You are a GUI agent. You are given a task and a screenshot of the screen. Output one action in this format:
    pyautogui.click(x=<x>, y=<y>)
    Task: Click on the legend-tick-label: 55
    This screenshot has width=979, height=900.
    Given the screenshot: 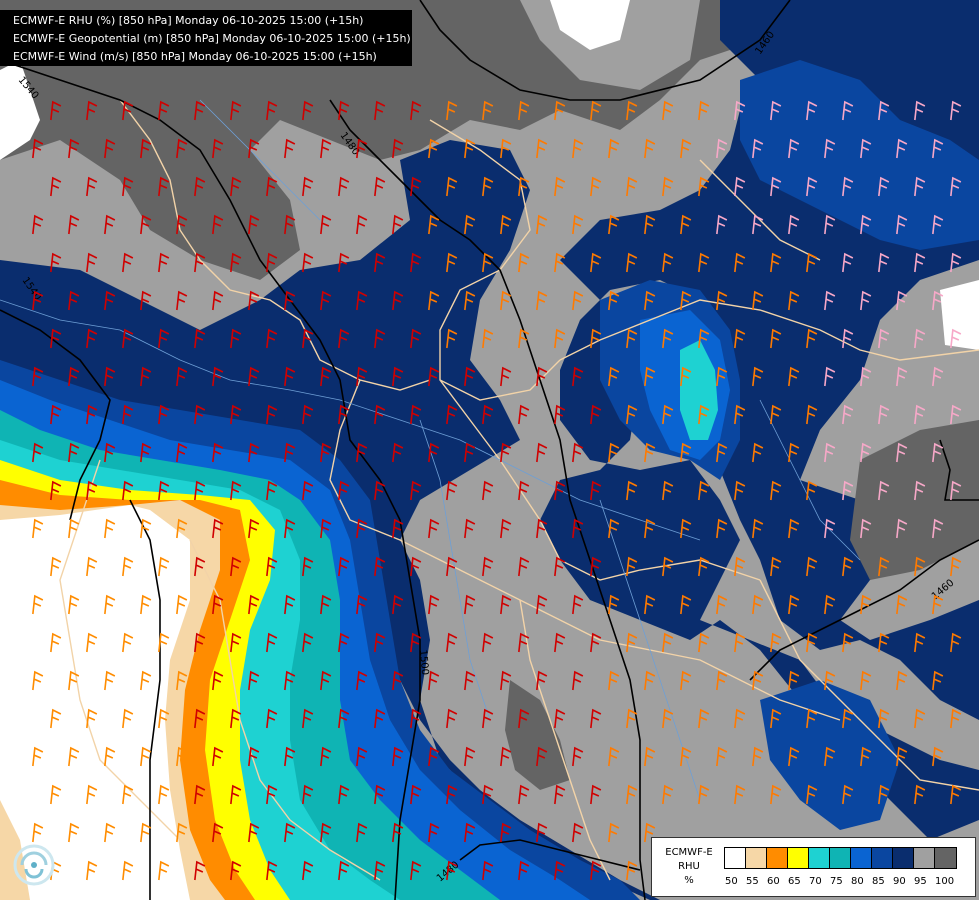 What is the action you would take?
    pyautogui.click(x=752, y=881)
    